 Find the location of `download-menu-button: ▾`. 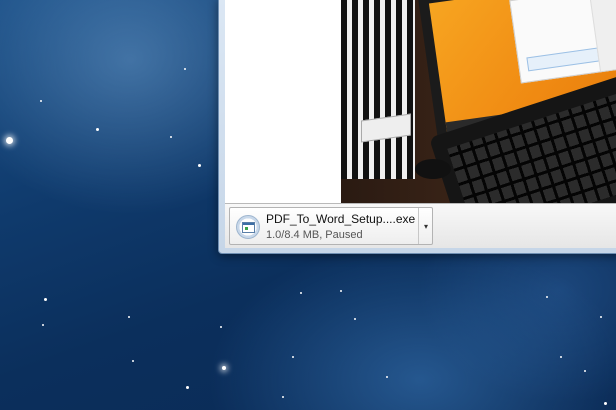

download-menu-button: ▾ is located at coordinates (425, 226).